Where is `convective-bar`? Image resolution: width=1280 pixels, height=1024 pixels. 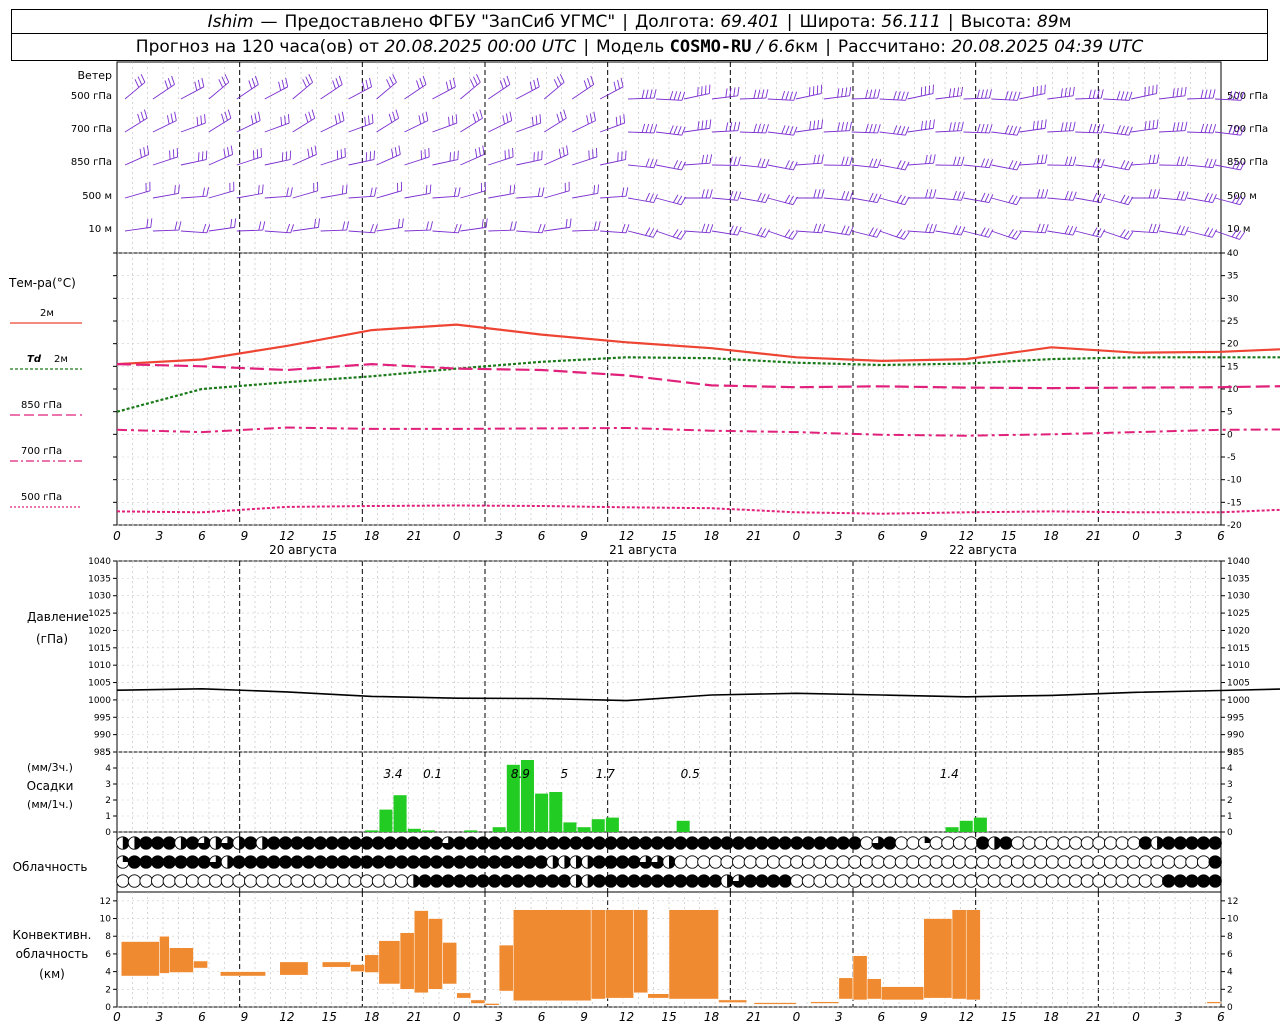
convective-bar is located at coordinates (243, 974).